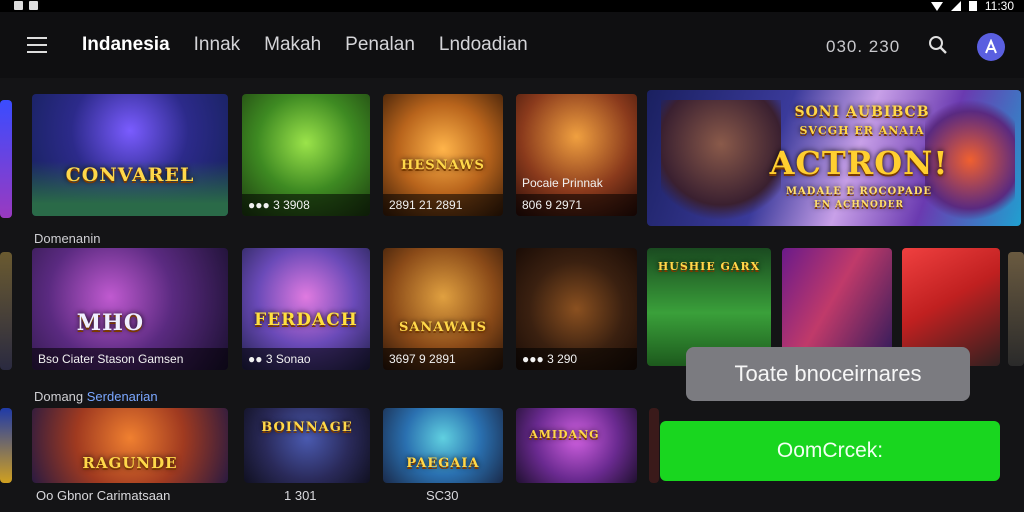  I want to click on tab-makah: Makah, so click(292, 45).